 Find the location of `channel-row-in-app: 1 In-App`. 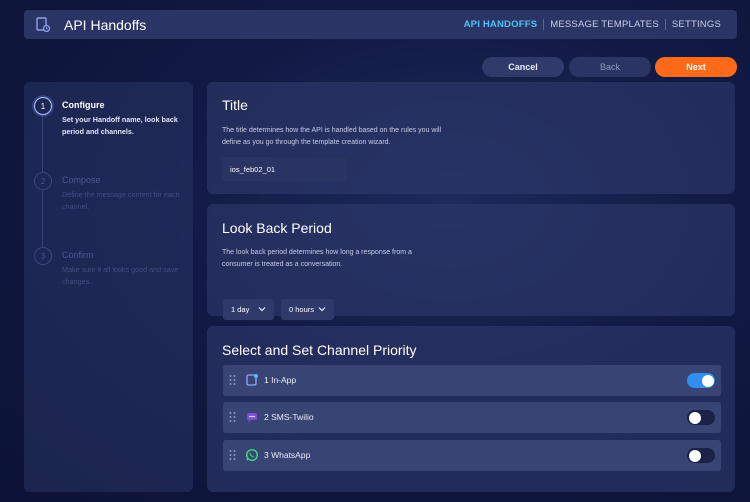

channel-row-in-app: 1 In-App is located at coordinates (472, 380).